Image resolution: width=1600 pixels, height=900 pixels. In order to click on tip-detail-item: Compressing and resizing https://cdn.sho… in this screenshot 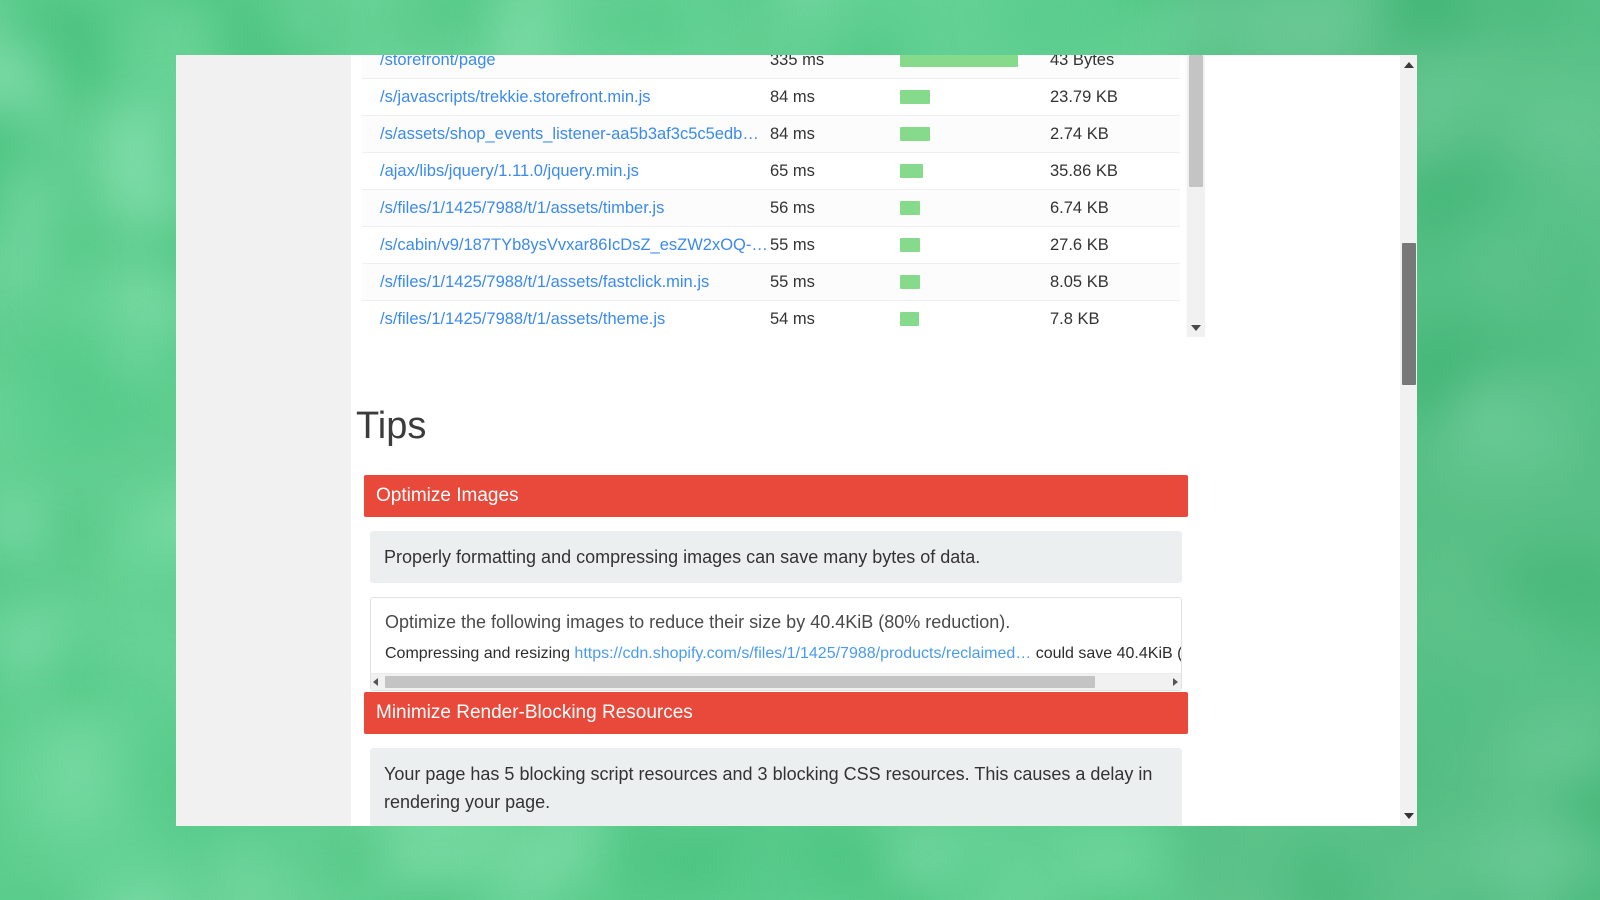, I will do `click(776, 653)`.